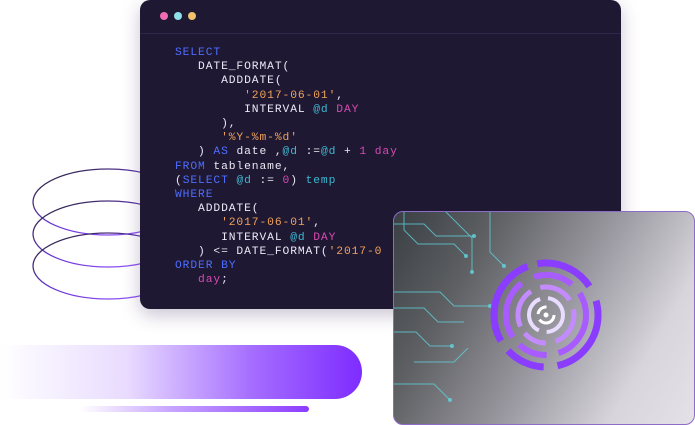  What do you see at coordinates (178, 16) in the screenshot?
I see `minimize-dot-icon` at bounding box center [178, 16].